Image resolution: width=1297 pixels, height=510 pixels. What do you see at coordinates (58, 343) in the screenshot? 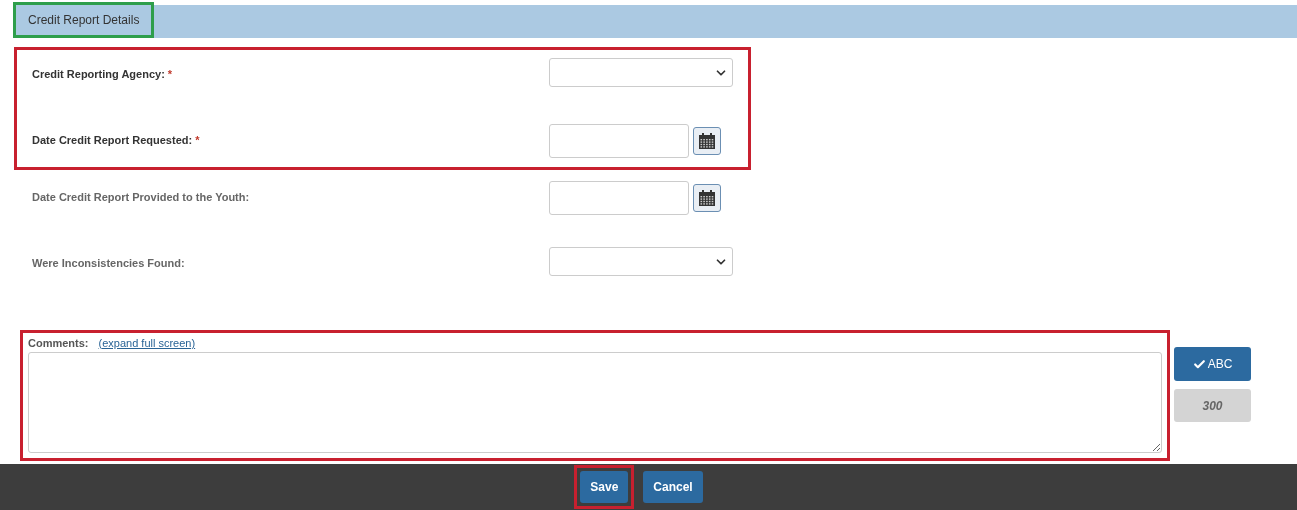
I see `comments-label: Comments:` at bounding box center [58, 343].